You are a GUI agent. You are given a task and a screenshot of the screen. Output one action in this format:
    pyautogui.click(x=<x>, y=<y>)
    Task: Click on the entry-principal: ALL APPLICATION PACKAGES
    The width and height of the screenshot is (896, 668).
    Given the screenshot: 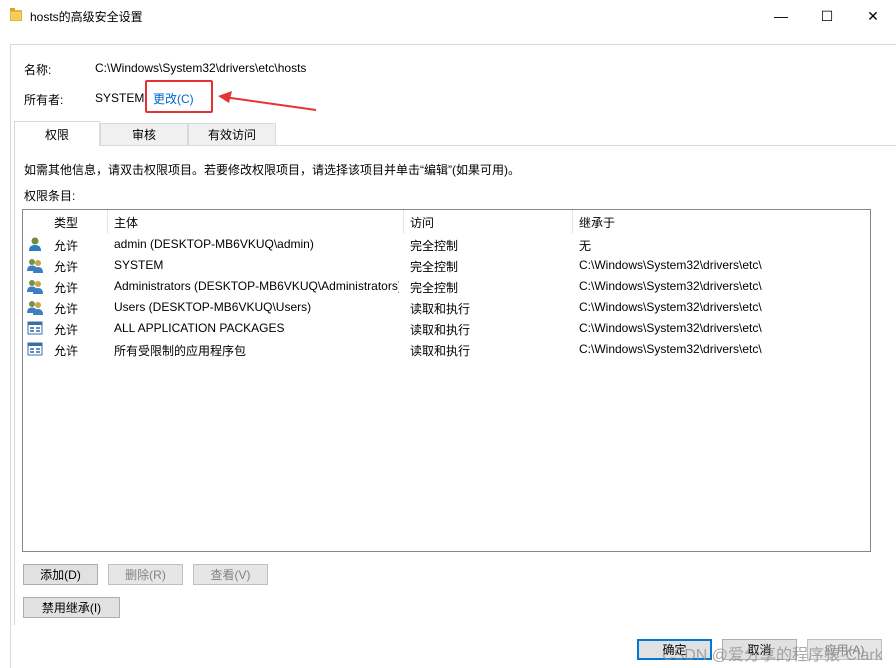 What is the action you would take?
    pyautogui.click(x=199, y=328)
    